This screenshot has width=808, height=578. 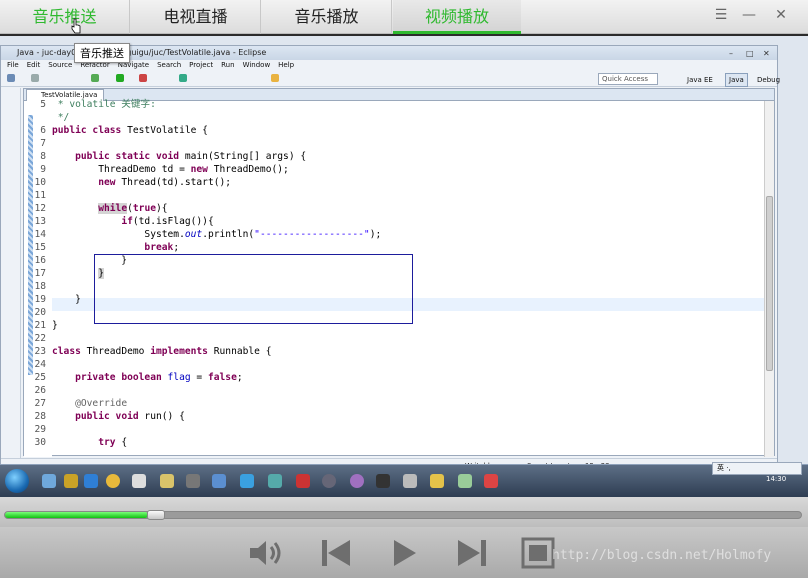 What do you see at coordinates (113, 442) in the screenshot?
I see `line-text: try {` at bounding box center [113, 442].